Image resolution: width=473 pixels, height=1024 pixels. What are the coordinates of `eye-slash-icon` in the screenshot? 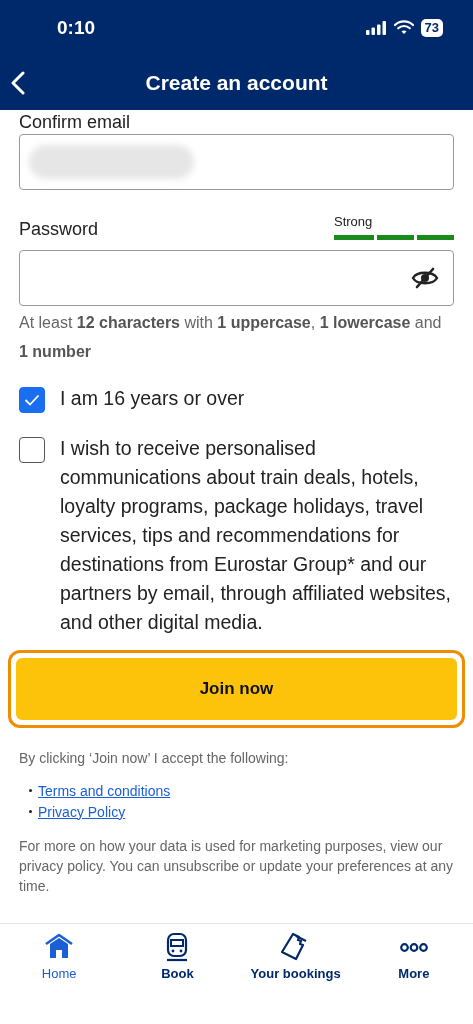 It's located at (425, 278).